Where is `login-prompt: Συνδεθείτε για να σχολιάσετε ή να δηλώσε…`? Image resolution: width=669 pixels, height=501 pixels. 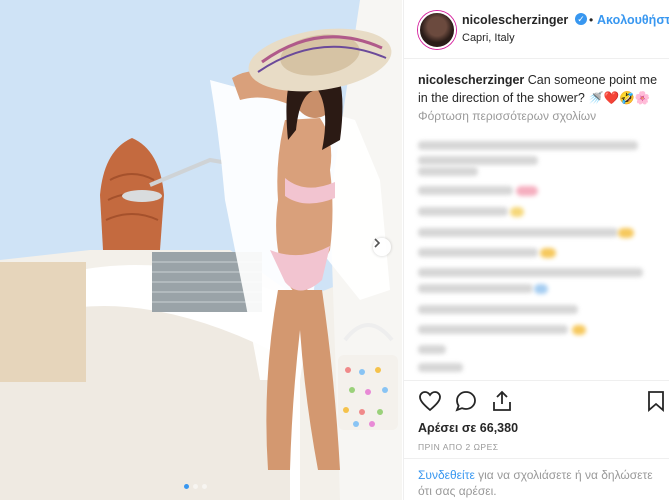 login-prompt: Συνδεθείτε για να σχολιάσετε ή να δηλώσε… is located at coordinates (536, 479).